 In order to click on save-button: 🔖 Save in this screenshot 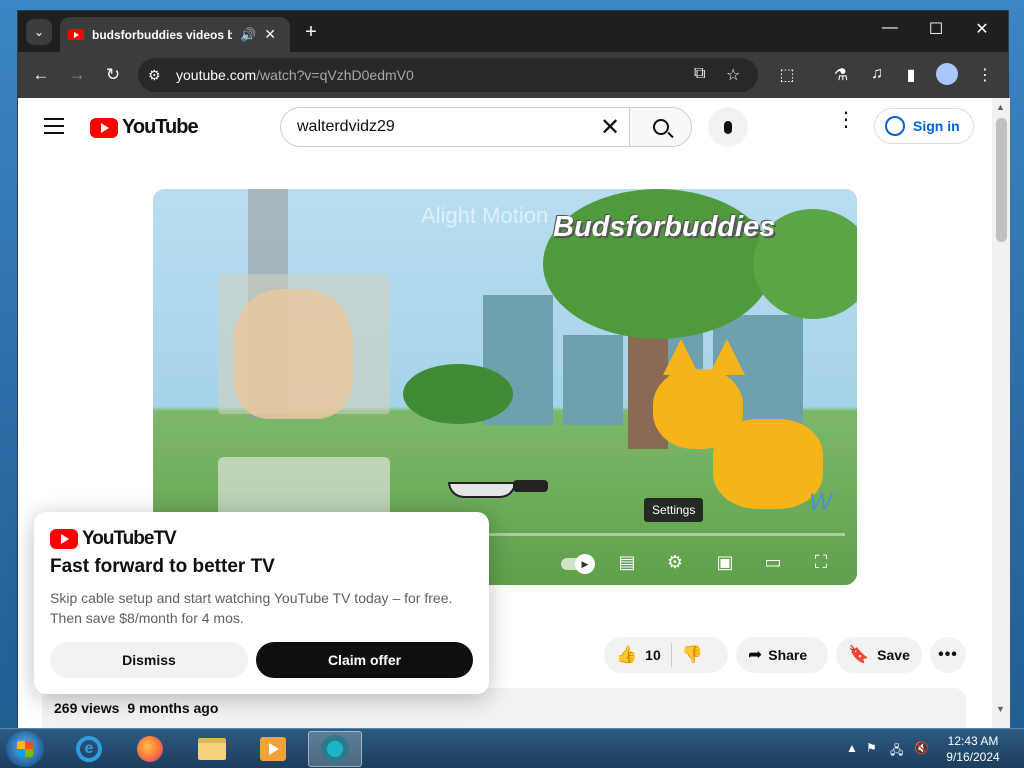, I will do `click(879, 655)`.